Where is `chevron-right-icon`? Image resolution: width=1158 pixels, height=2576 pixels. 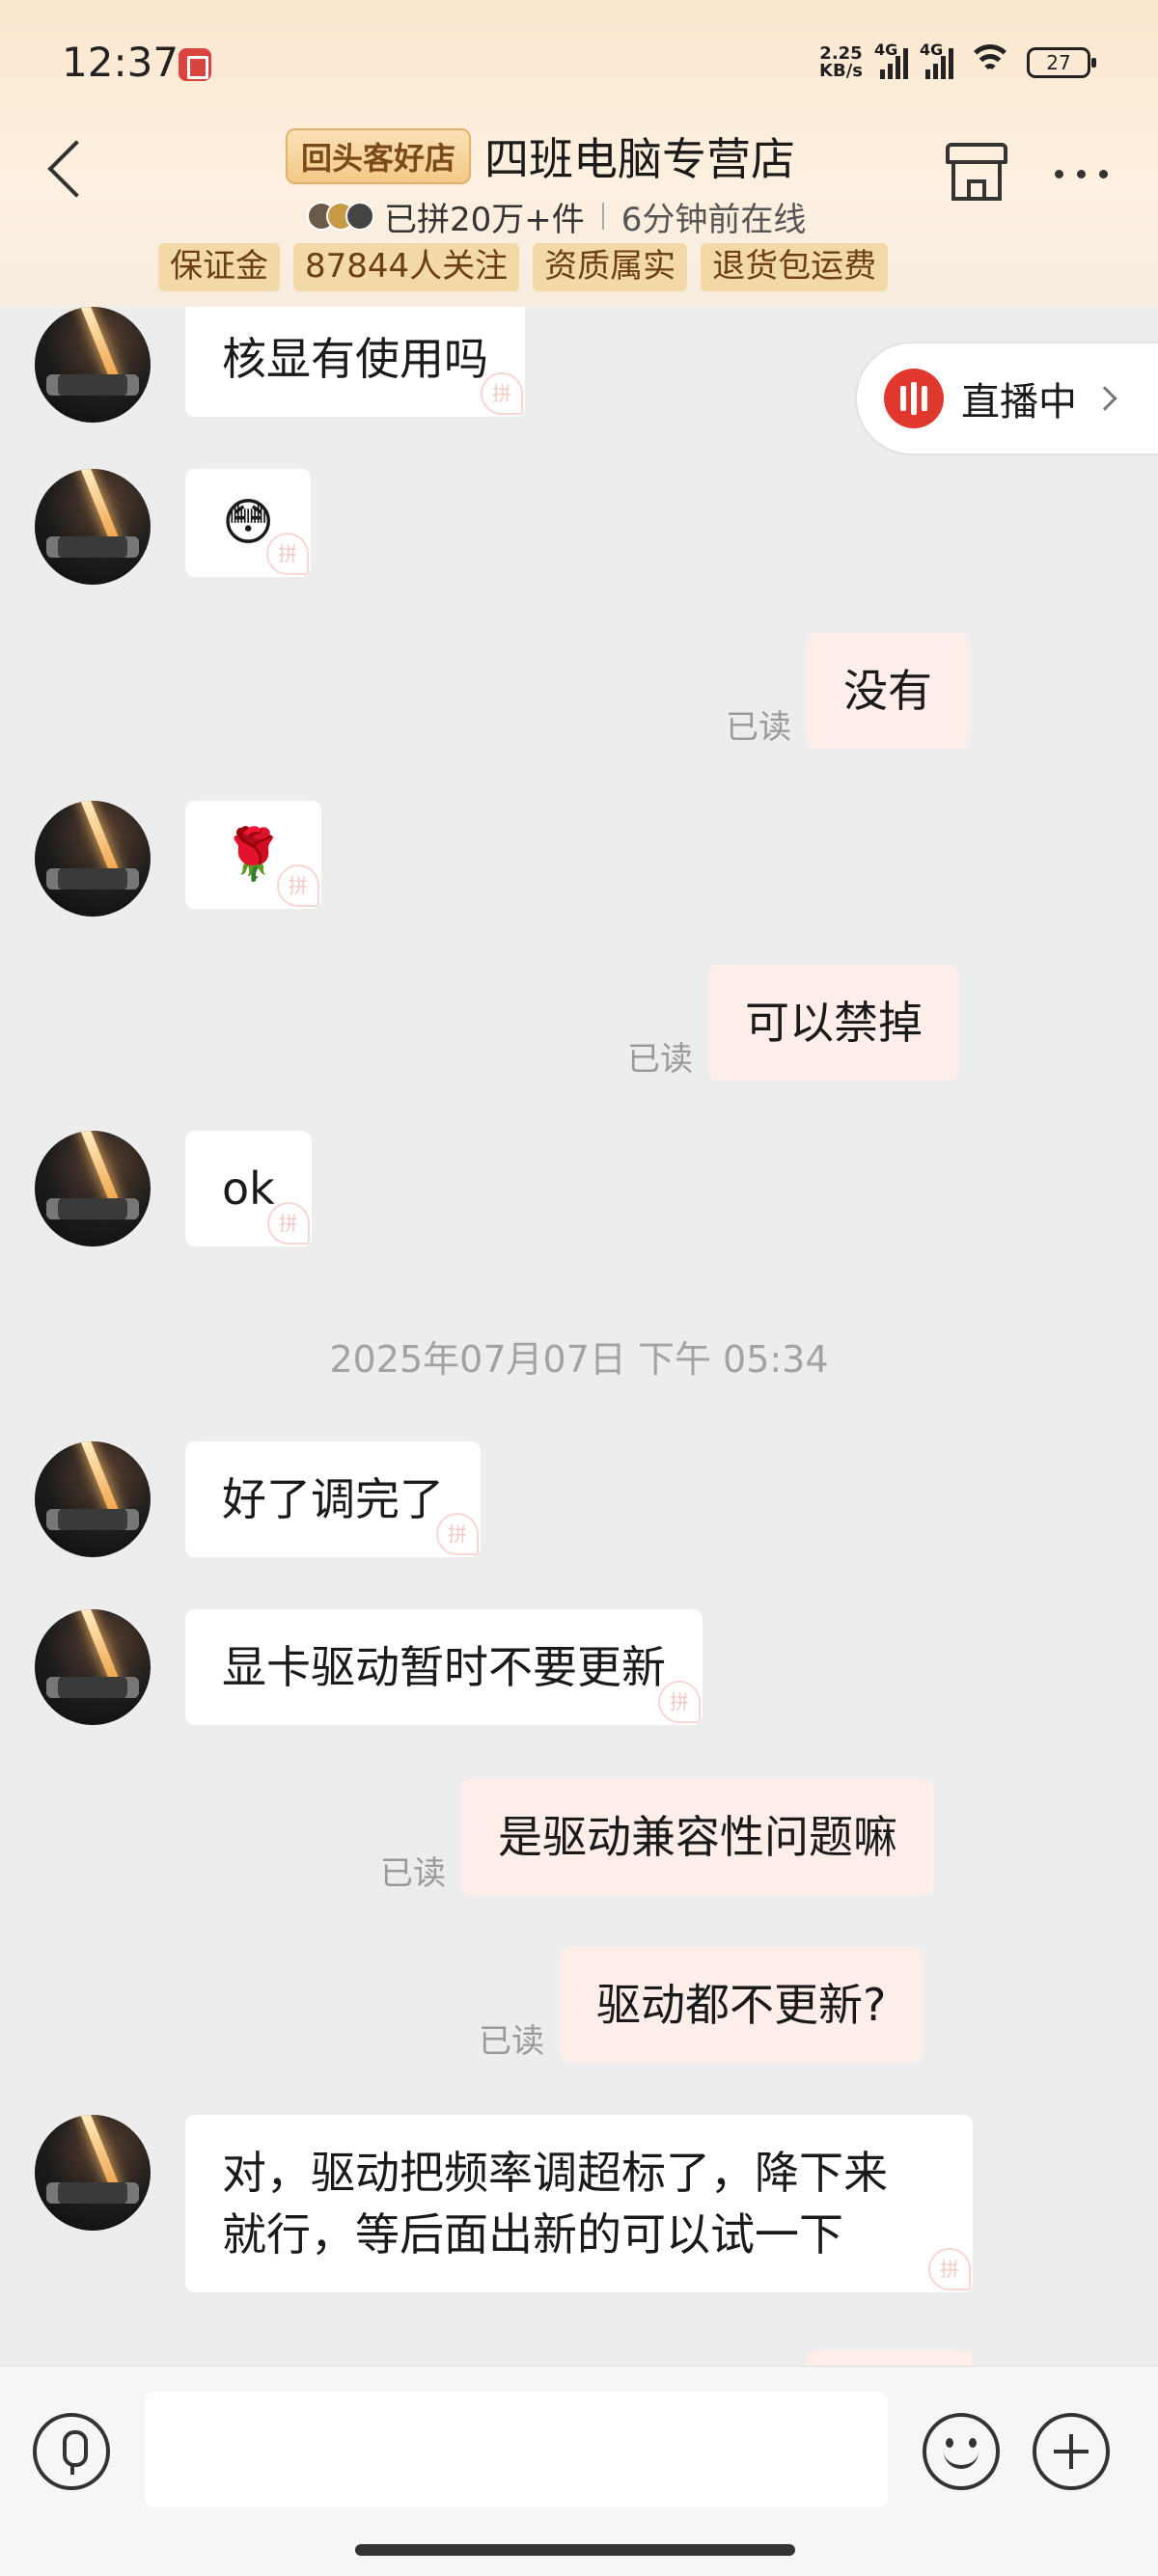 chevron-right-icon is located at coordinates (1104, 399).